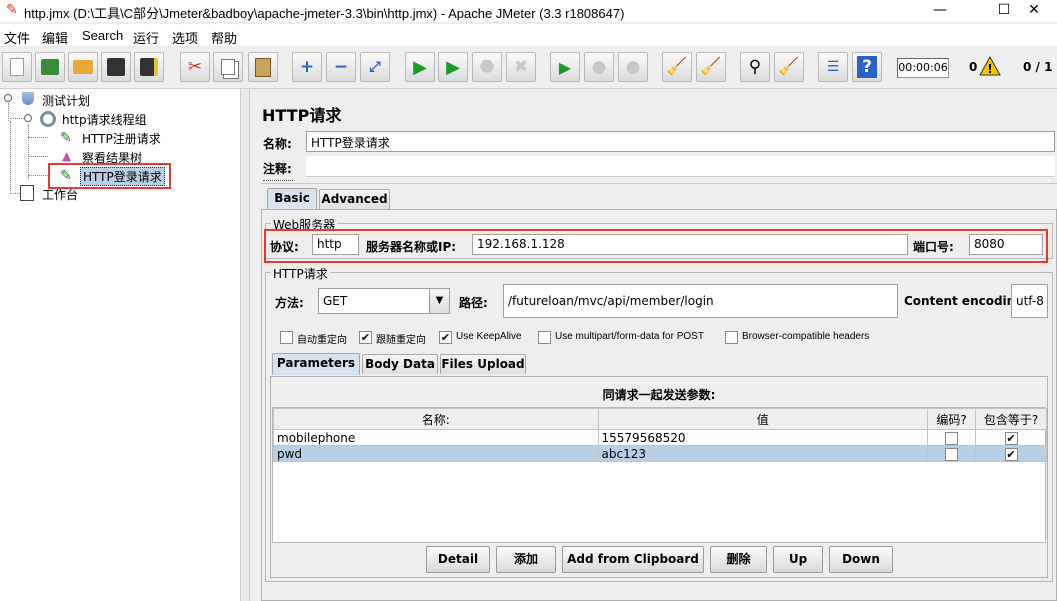  Describe the element at coordinates (629, 336) in the screenshot. I see `option-label: Use multipart/form-data for POST` at that location.